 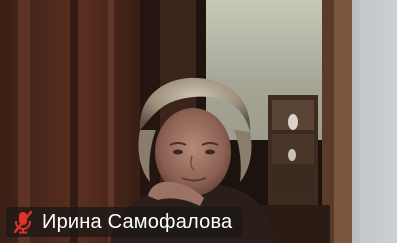 I want to click on mic-muted-icon, so click(x=23, y=222).